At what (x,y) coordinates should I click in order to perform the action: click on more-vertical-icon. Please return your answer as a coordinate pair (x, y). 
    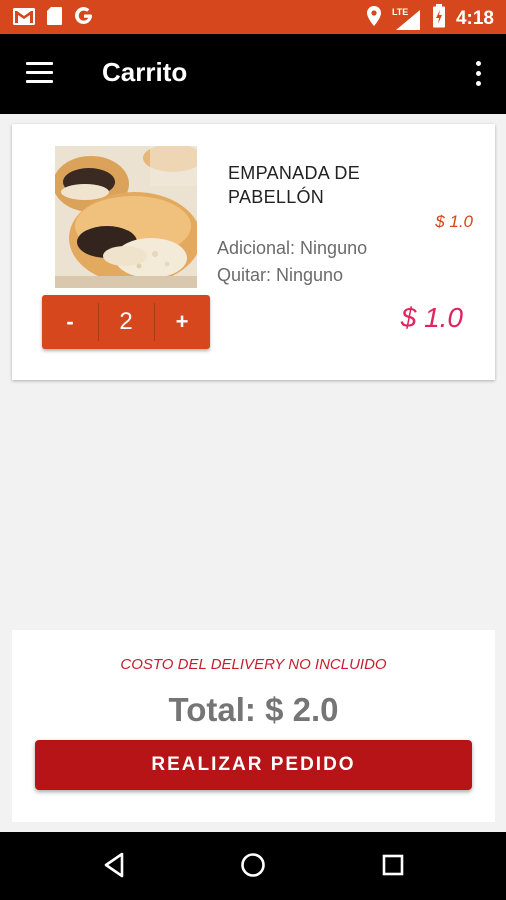
    Looking at the image, I should click on (478, 74).